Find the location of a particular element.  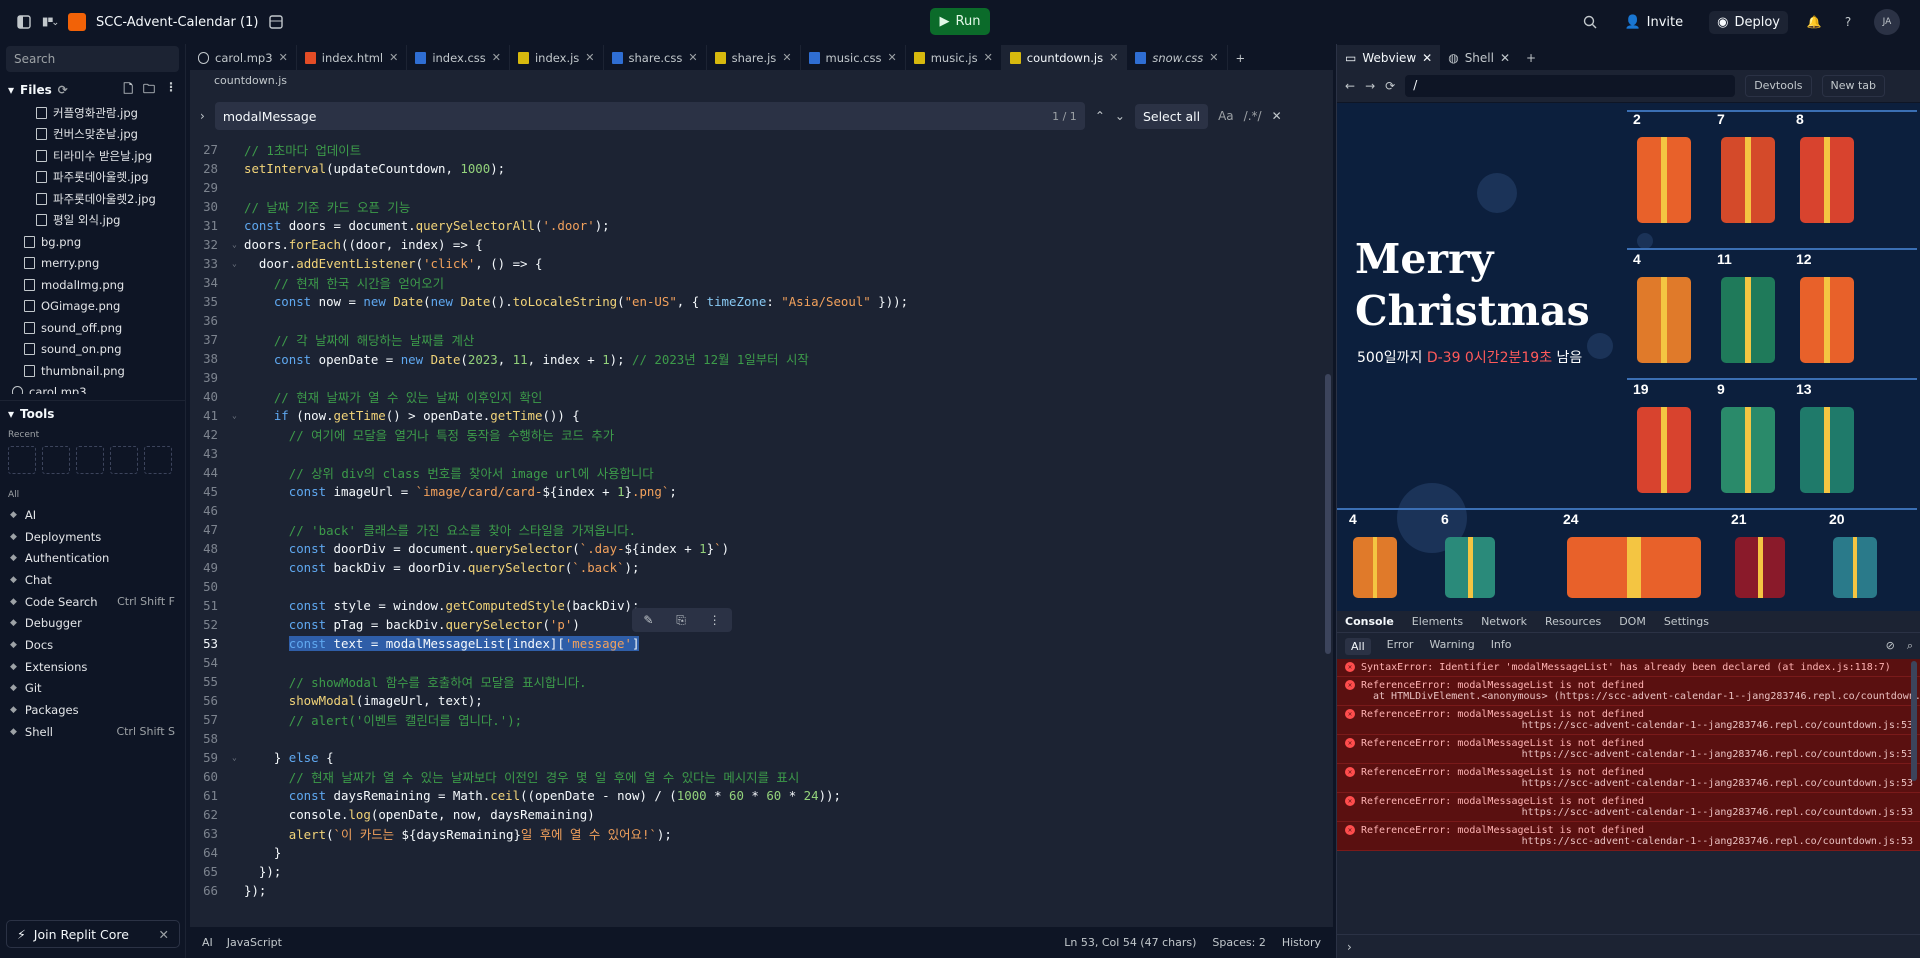

tool-item: ◆ Packages is located at coordinates (92, 710).